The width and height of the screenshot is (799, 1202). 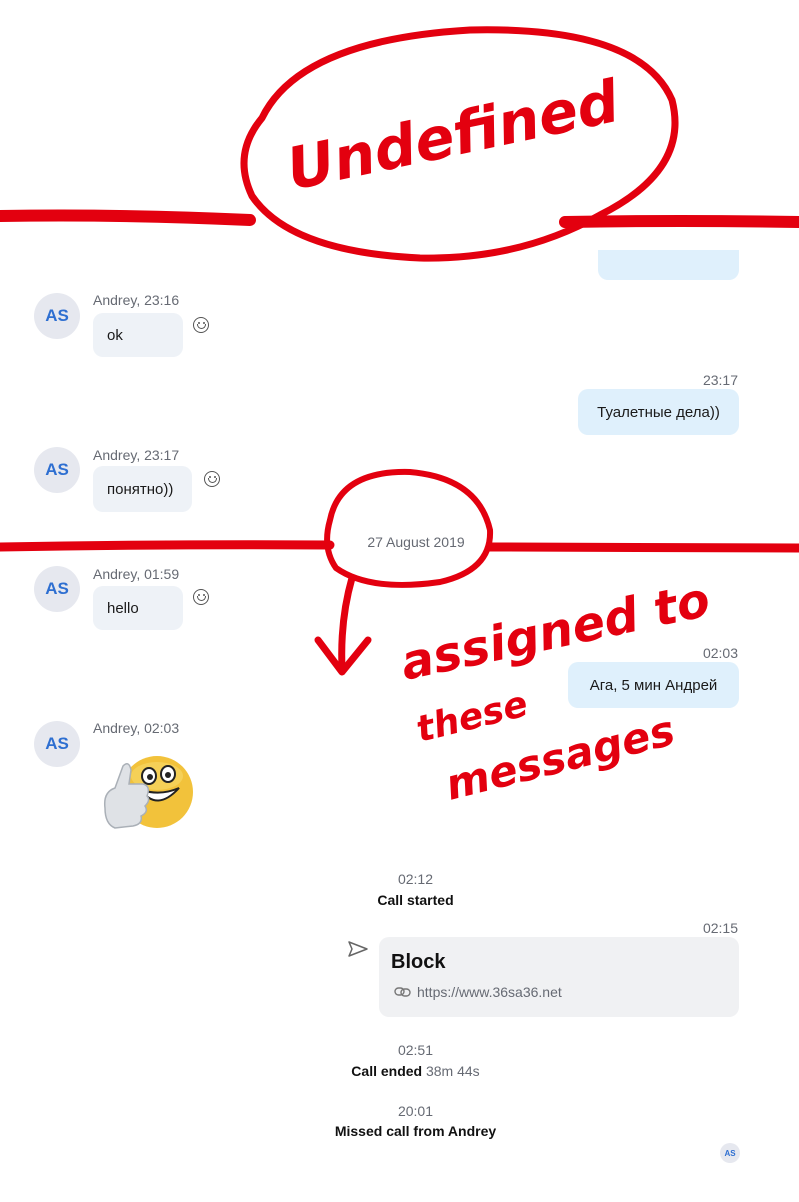 I want to click on message-time: 02:03, so click(x=720, y=653).